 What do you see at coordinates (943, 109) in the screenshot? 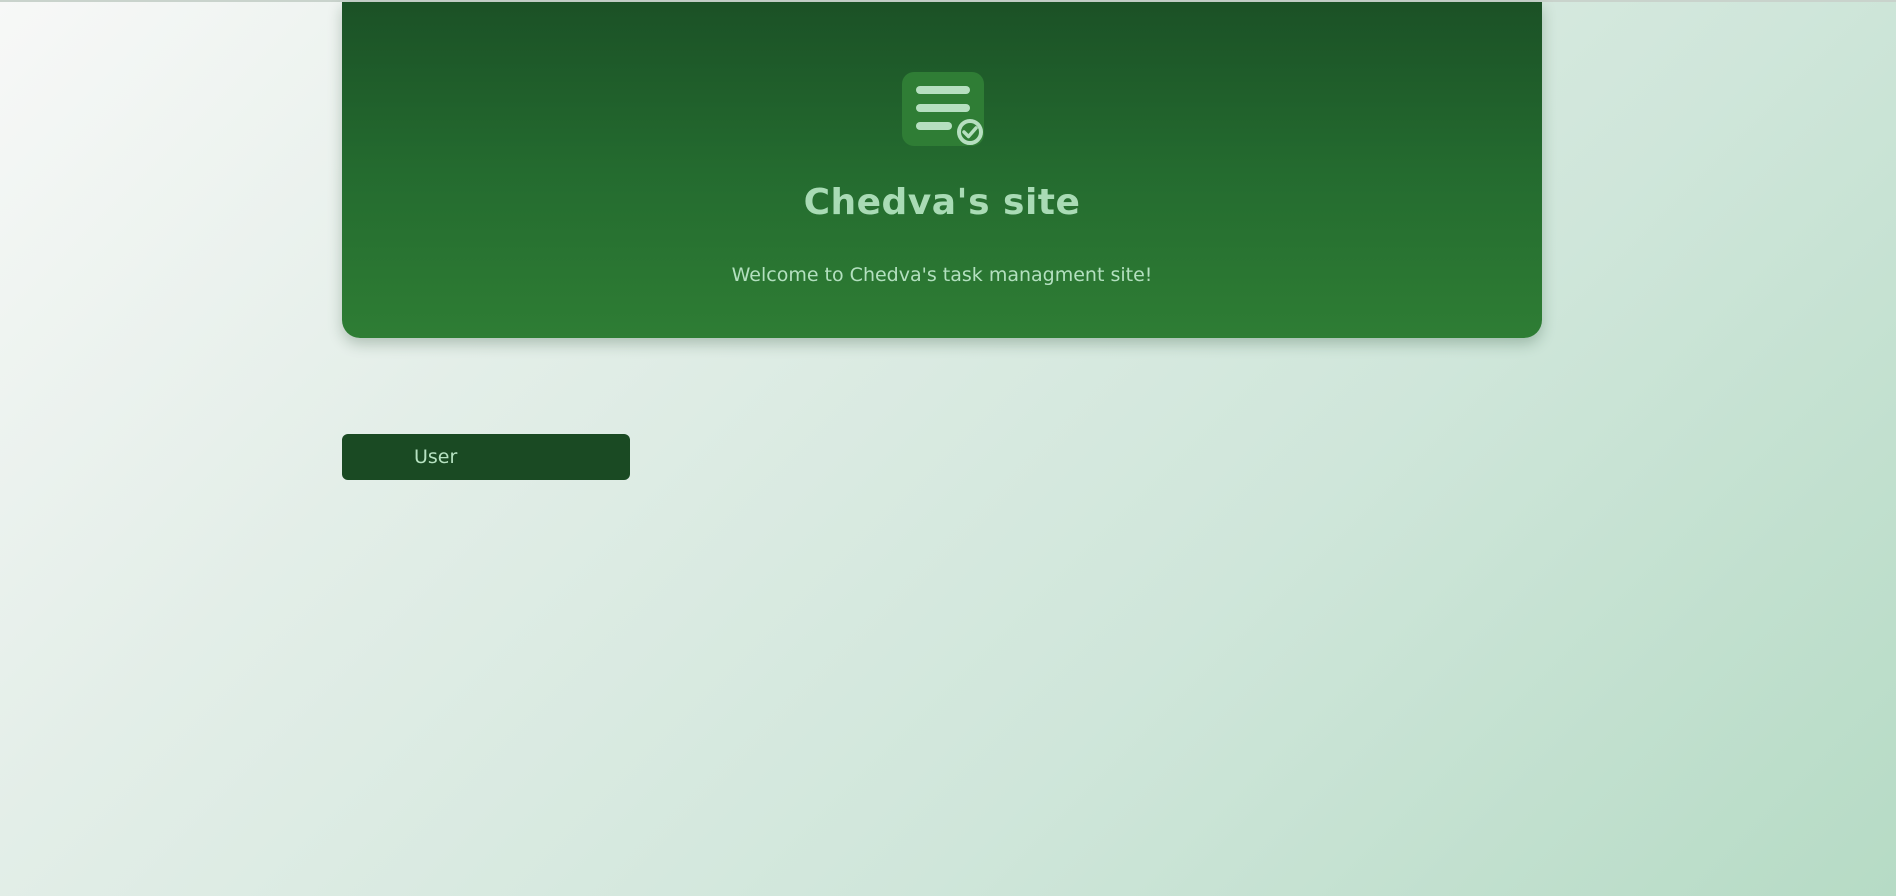
I see `task-list-check-icon` at bounding box center [943, 109].